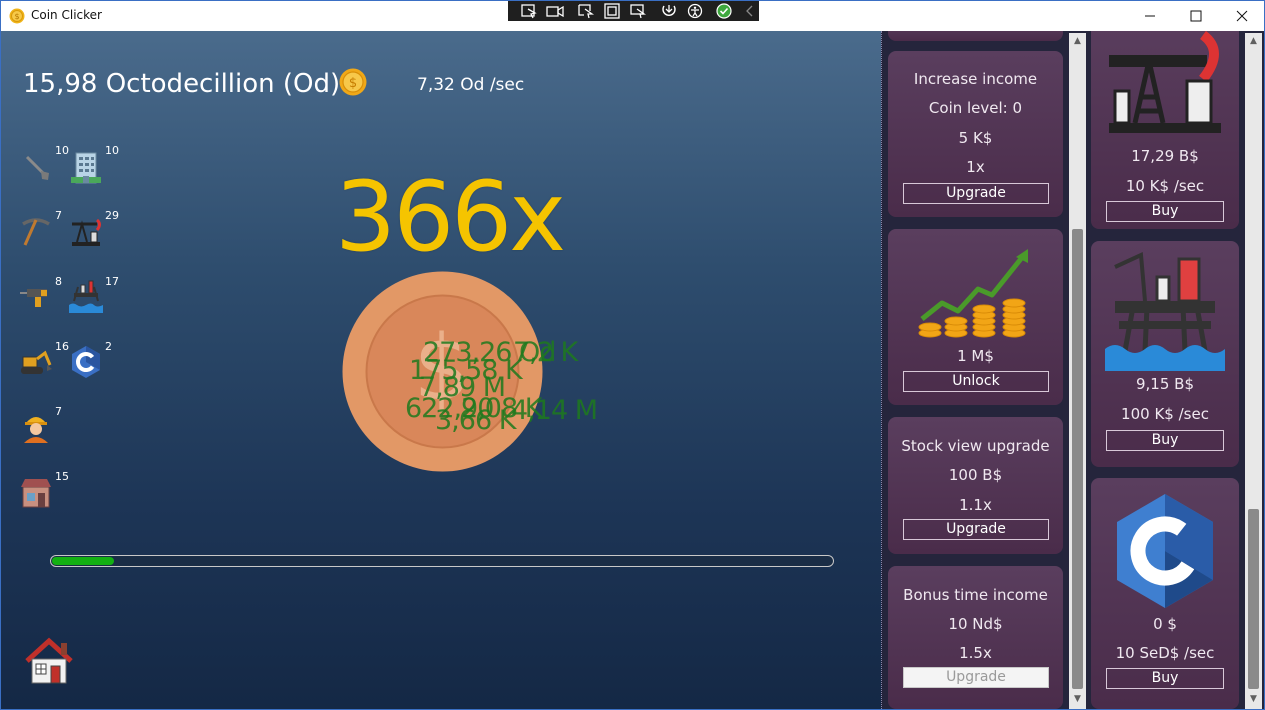 The height and width of the screenshot is (710, 1265). I want to click on coin-balance: 15,98 Octodecillion (Od), so click(182, 84).